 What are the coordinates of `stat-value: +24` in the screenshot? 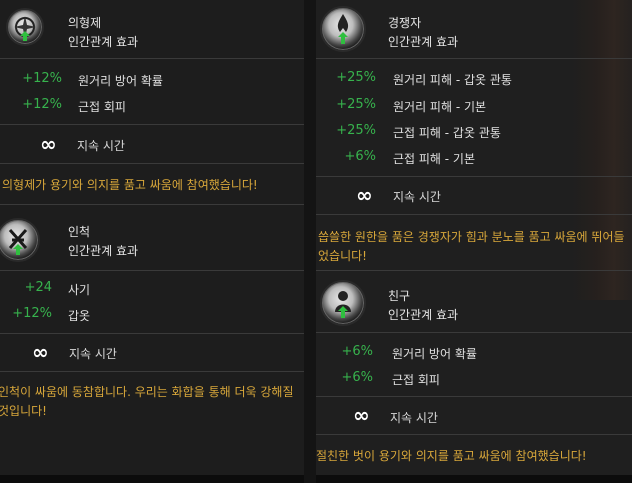 It's located at (38, 287).